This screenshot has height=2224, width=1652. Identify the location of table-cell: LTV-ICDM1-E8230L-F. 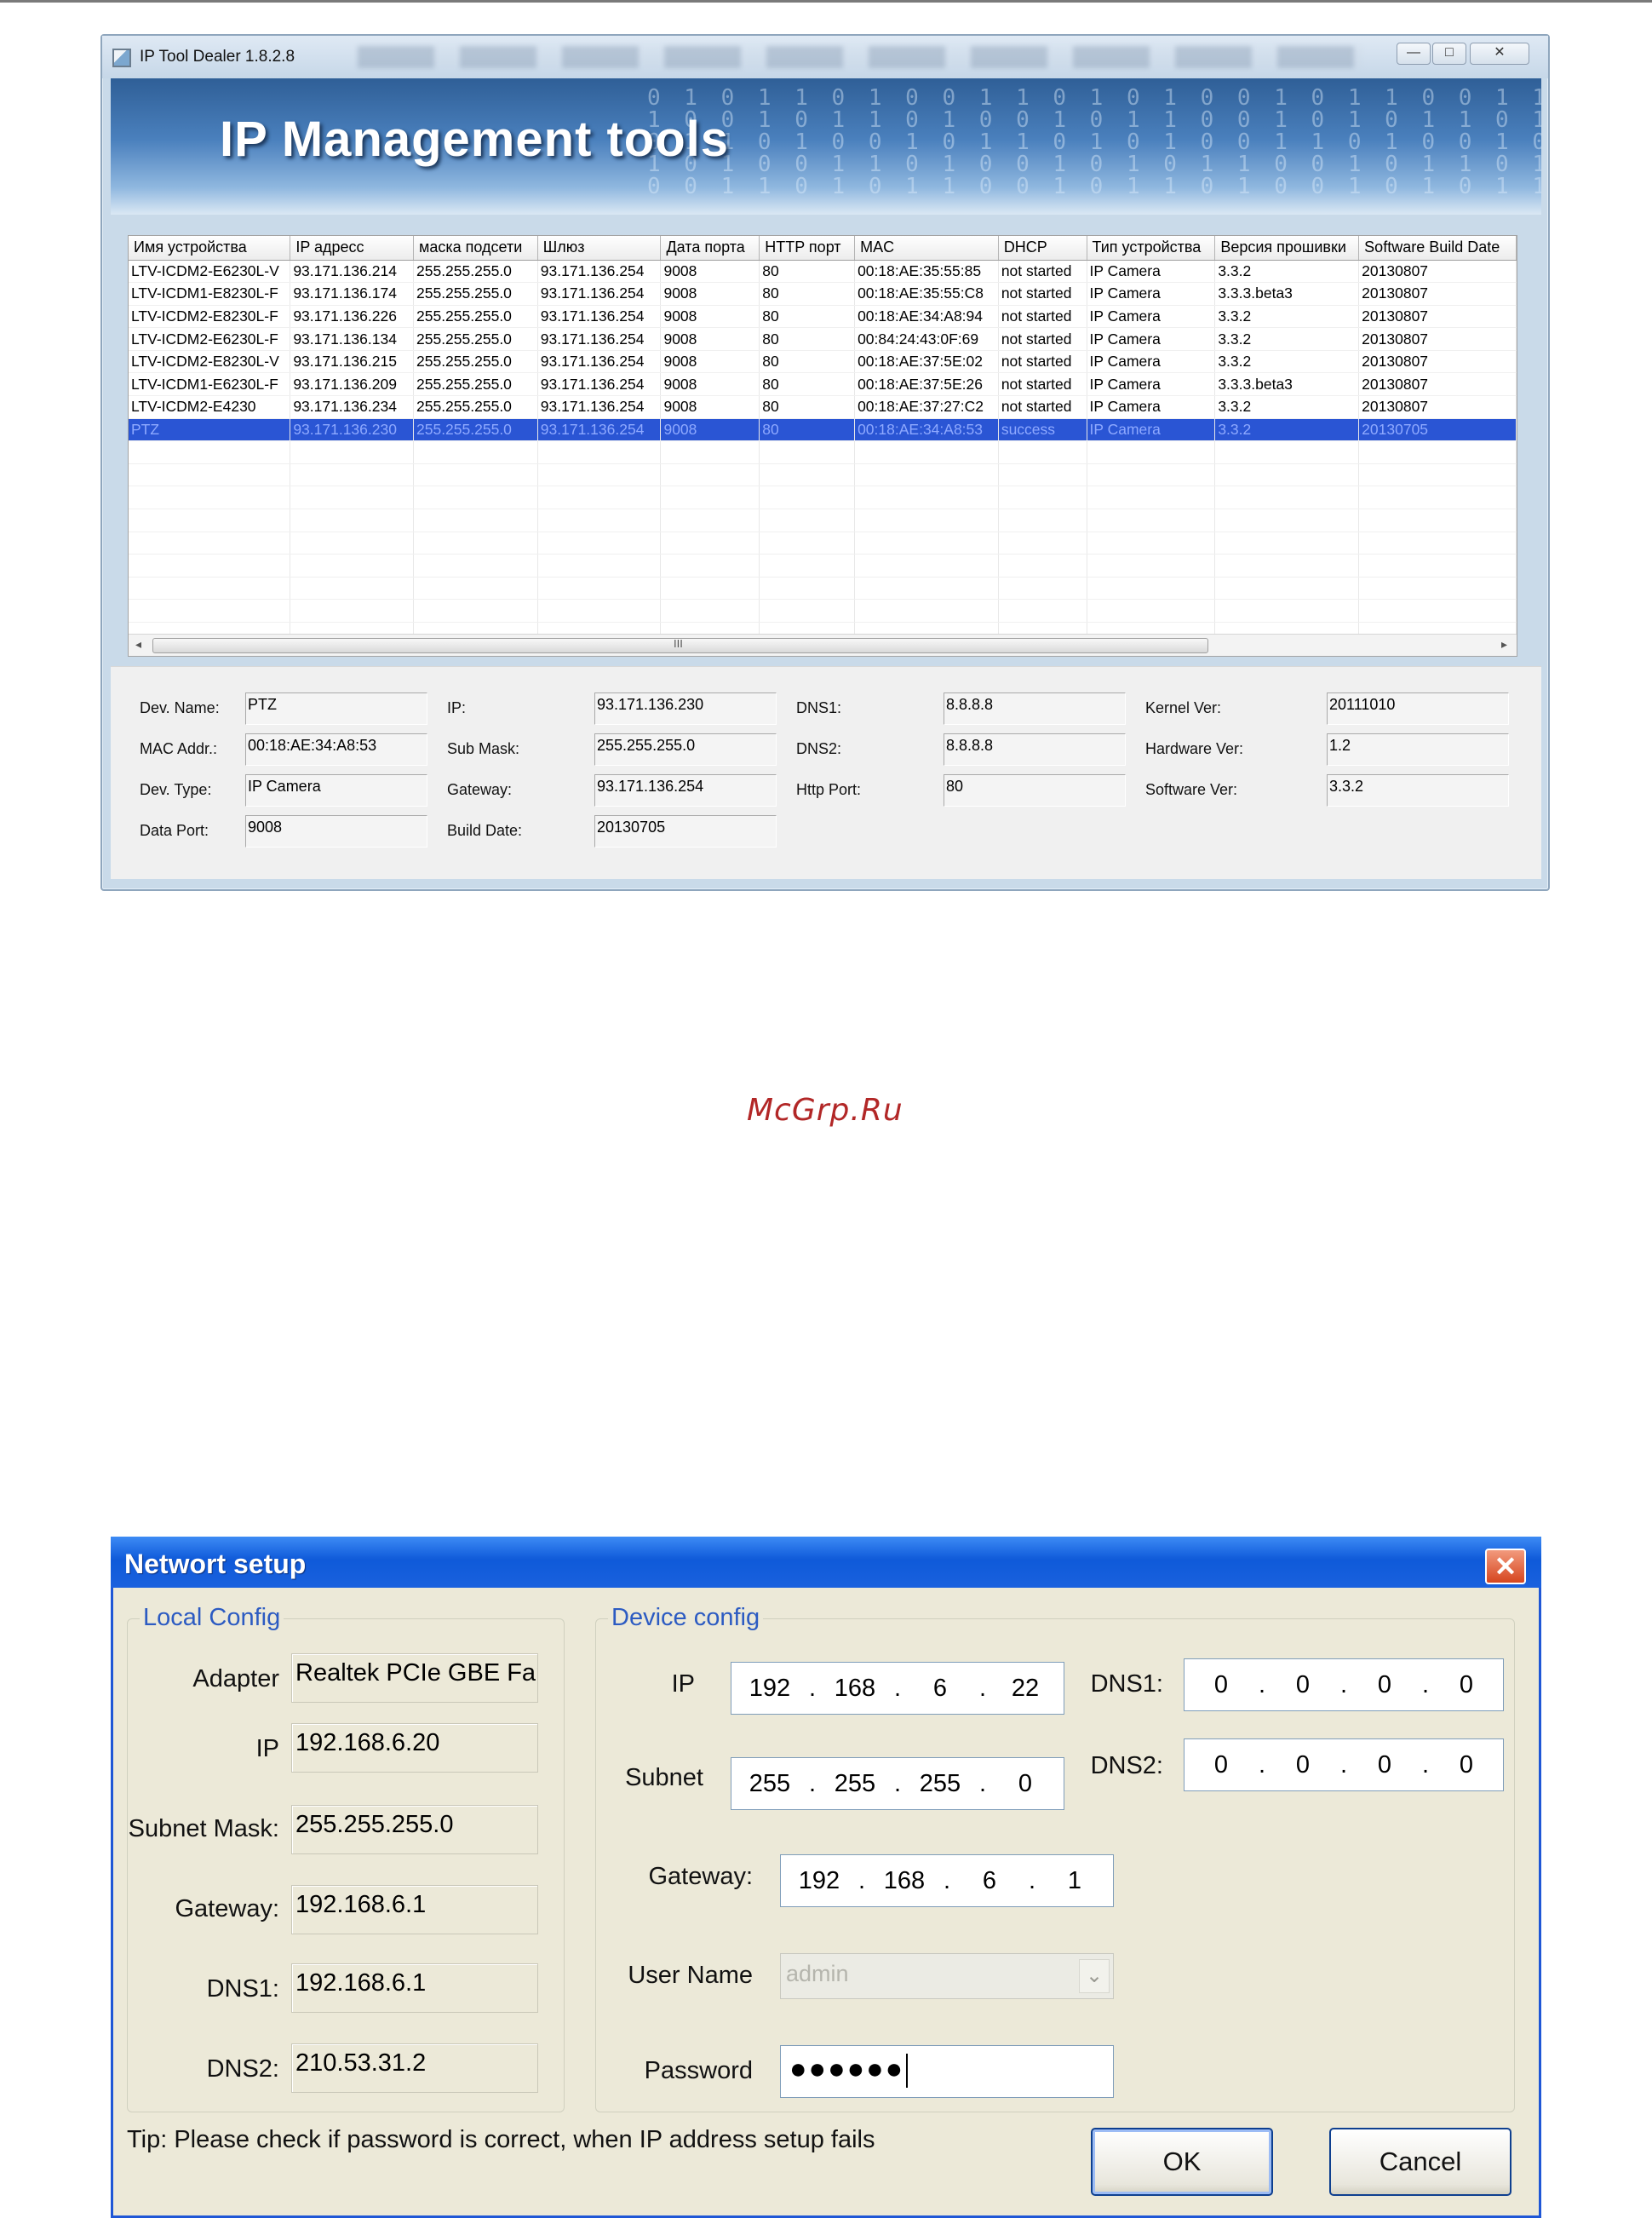
(210, 294).